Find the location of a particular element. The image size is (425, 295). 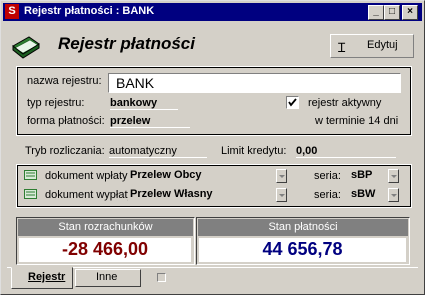

register-name-field: BANK is located at coordinates (254, 83).